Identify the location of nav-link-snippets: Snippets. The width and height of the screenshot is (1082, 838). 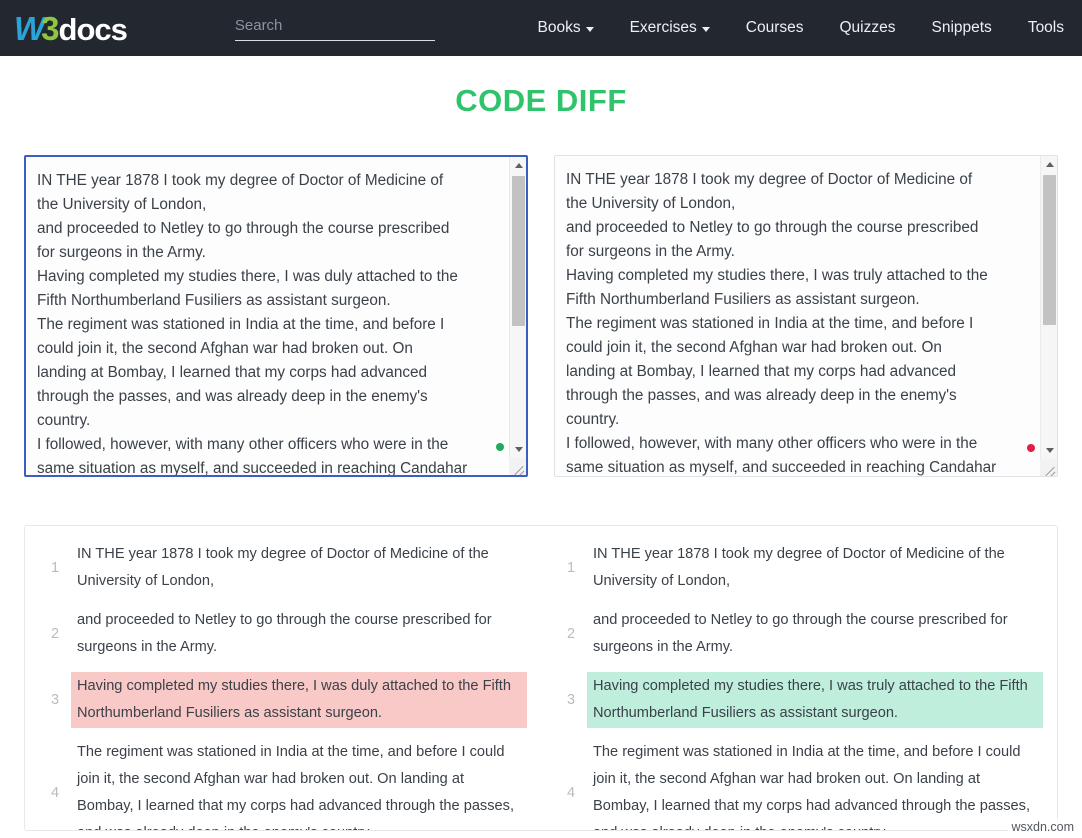
(961, 28).